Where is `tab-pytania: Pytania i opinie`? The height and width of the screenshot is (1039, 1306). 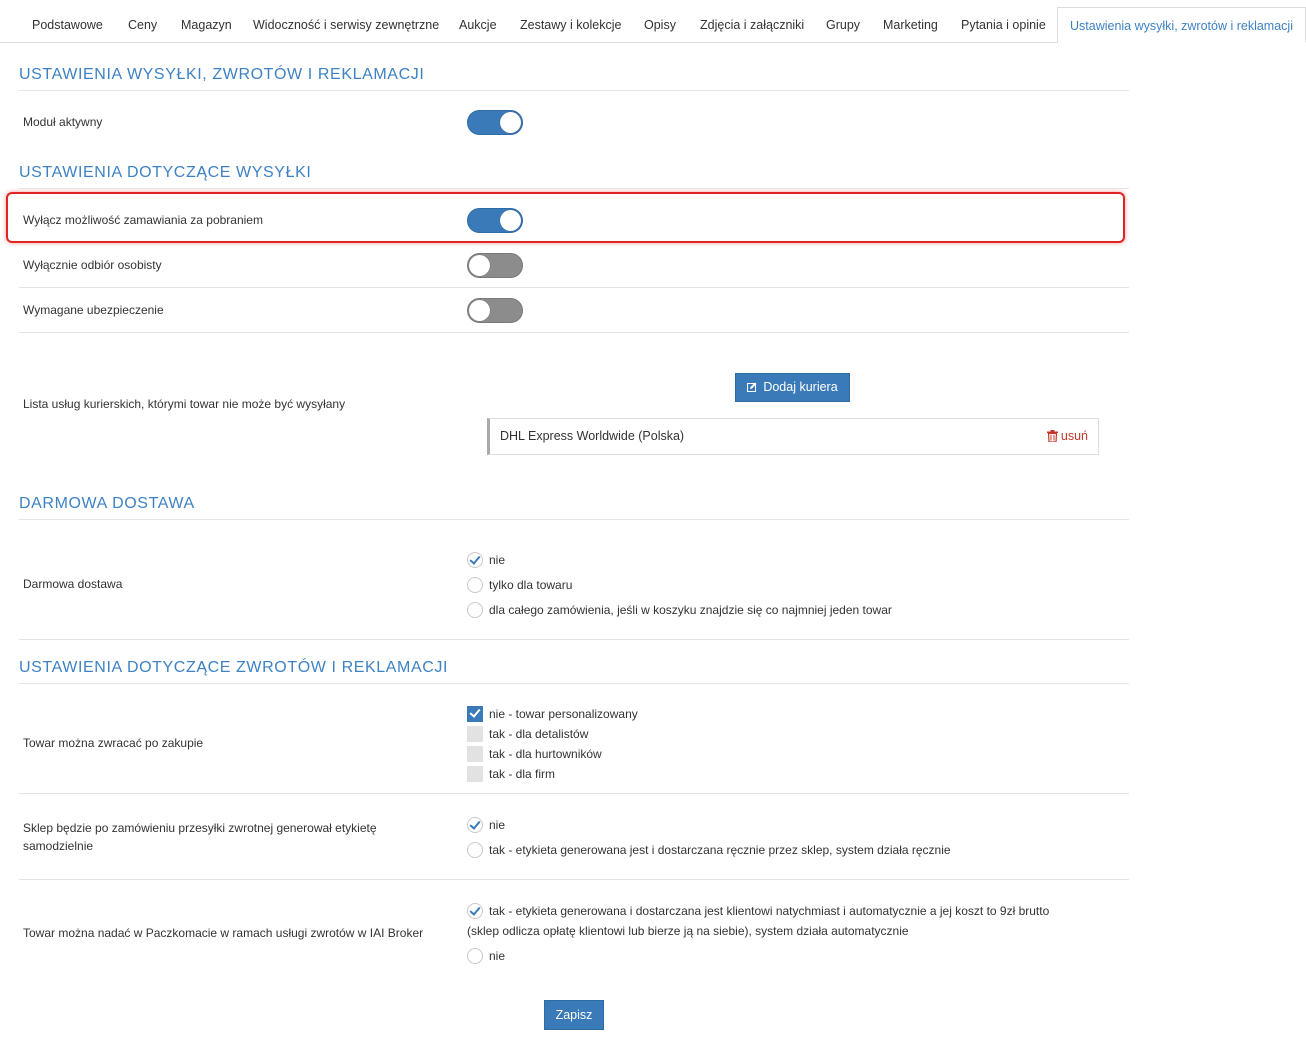
tab-pytania: Pytania i opinie is located at coordinates (1003, 21).